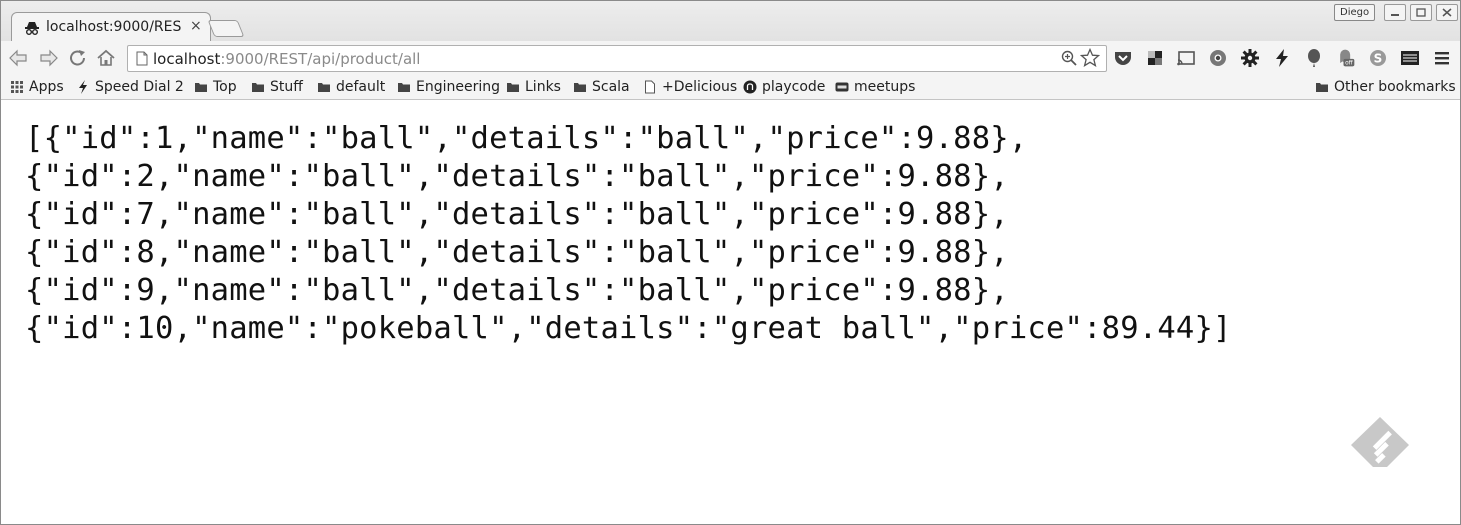 This screenshot has height=525, width=1461. What do you see at coordinates (286, 59) in the screenshot?
I see `url-text: localhost:9000/REST/api/product/all` at bounding box center [286, 59].